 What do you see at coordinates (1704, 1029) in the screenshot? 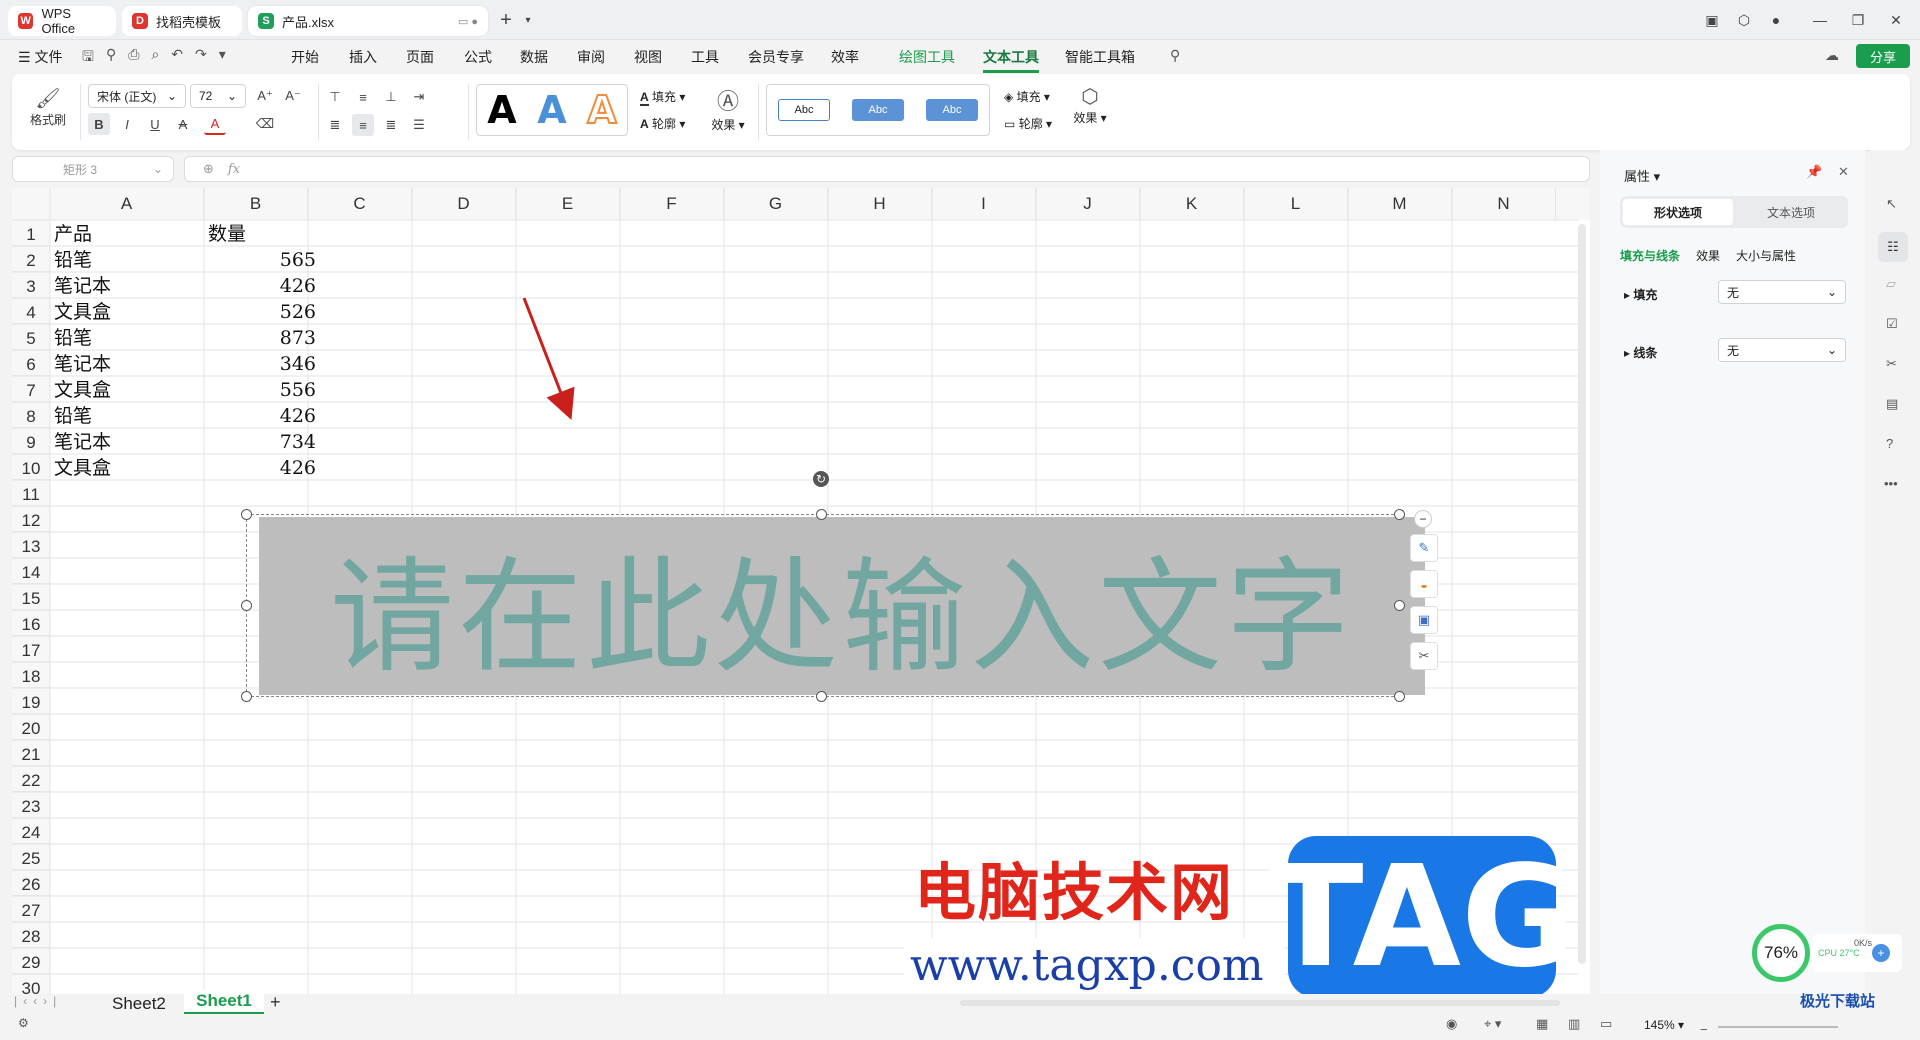
I see `zoom-out-icon: −` at bounding box center [1704, 1029].